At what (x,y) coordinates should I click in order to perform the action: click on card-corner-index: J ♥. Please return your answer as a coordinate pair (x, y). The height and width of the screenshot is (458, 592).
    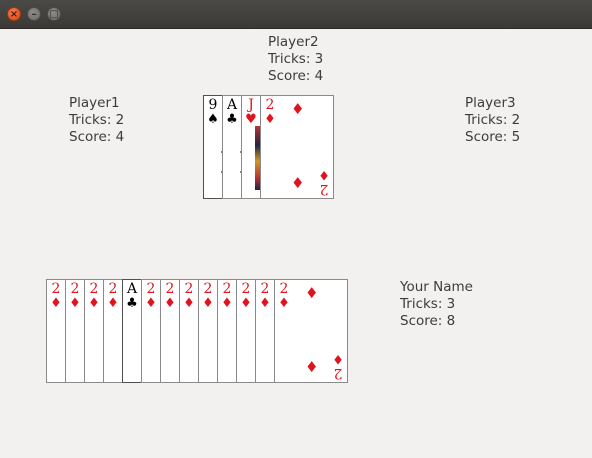
    Looking at the image, I should click on (251, 112).